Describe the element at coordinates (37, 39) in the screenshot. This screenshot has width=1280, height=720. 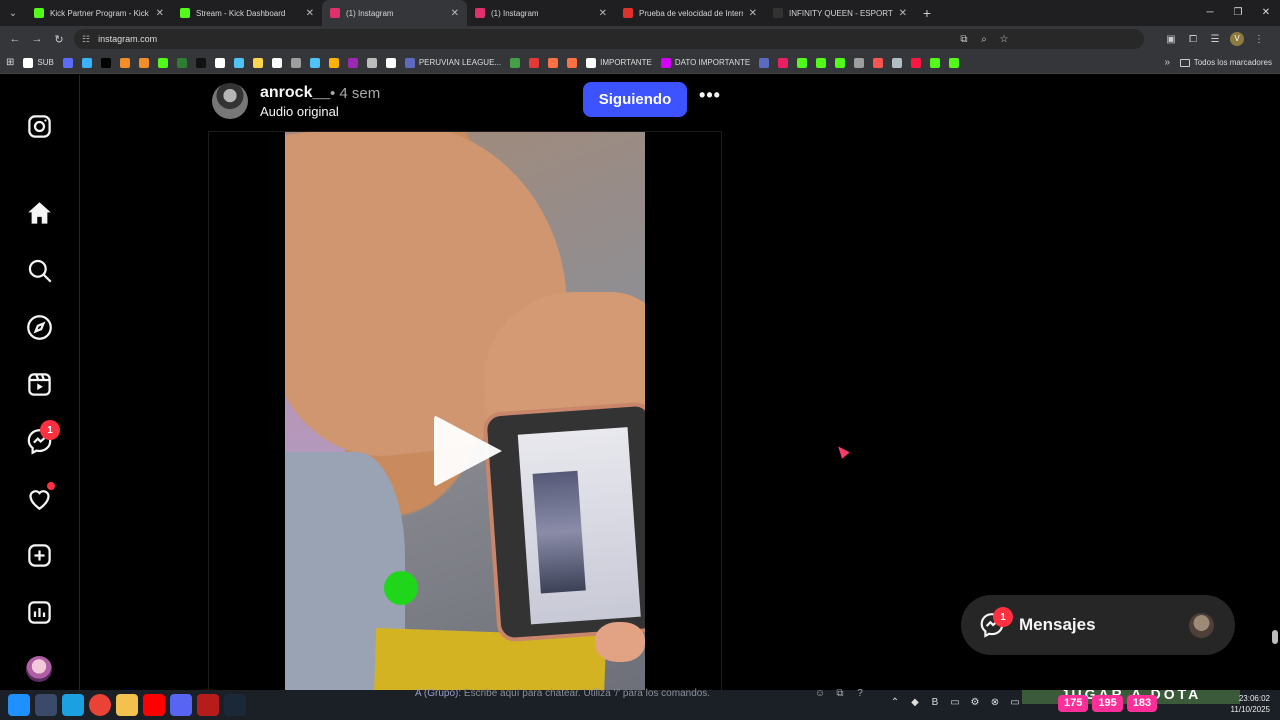
I see `forward-icon: →` at that location.